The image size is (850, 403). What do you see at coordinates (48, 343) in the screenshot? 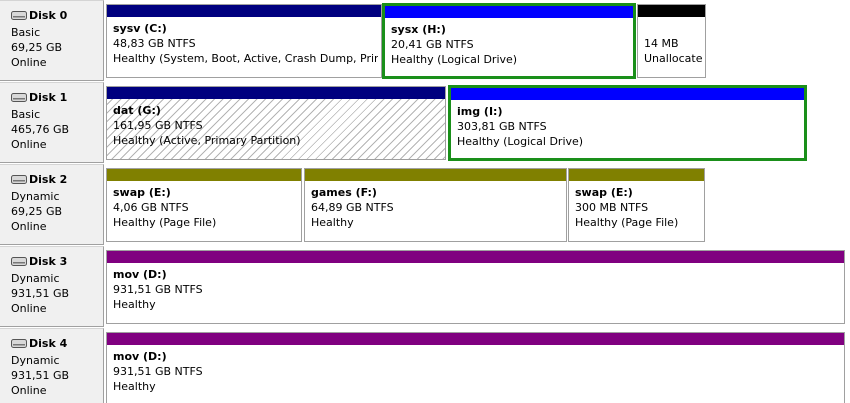
I see `disk-name: Disk 4` at bounding box center [48, 343].